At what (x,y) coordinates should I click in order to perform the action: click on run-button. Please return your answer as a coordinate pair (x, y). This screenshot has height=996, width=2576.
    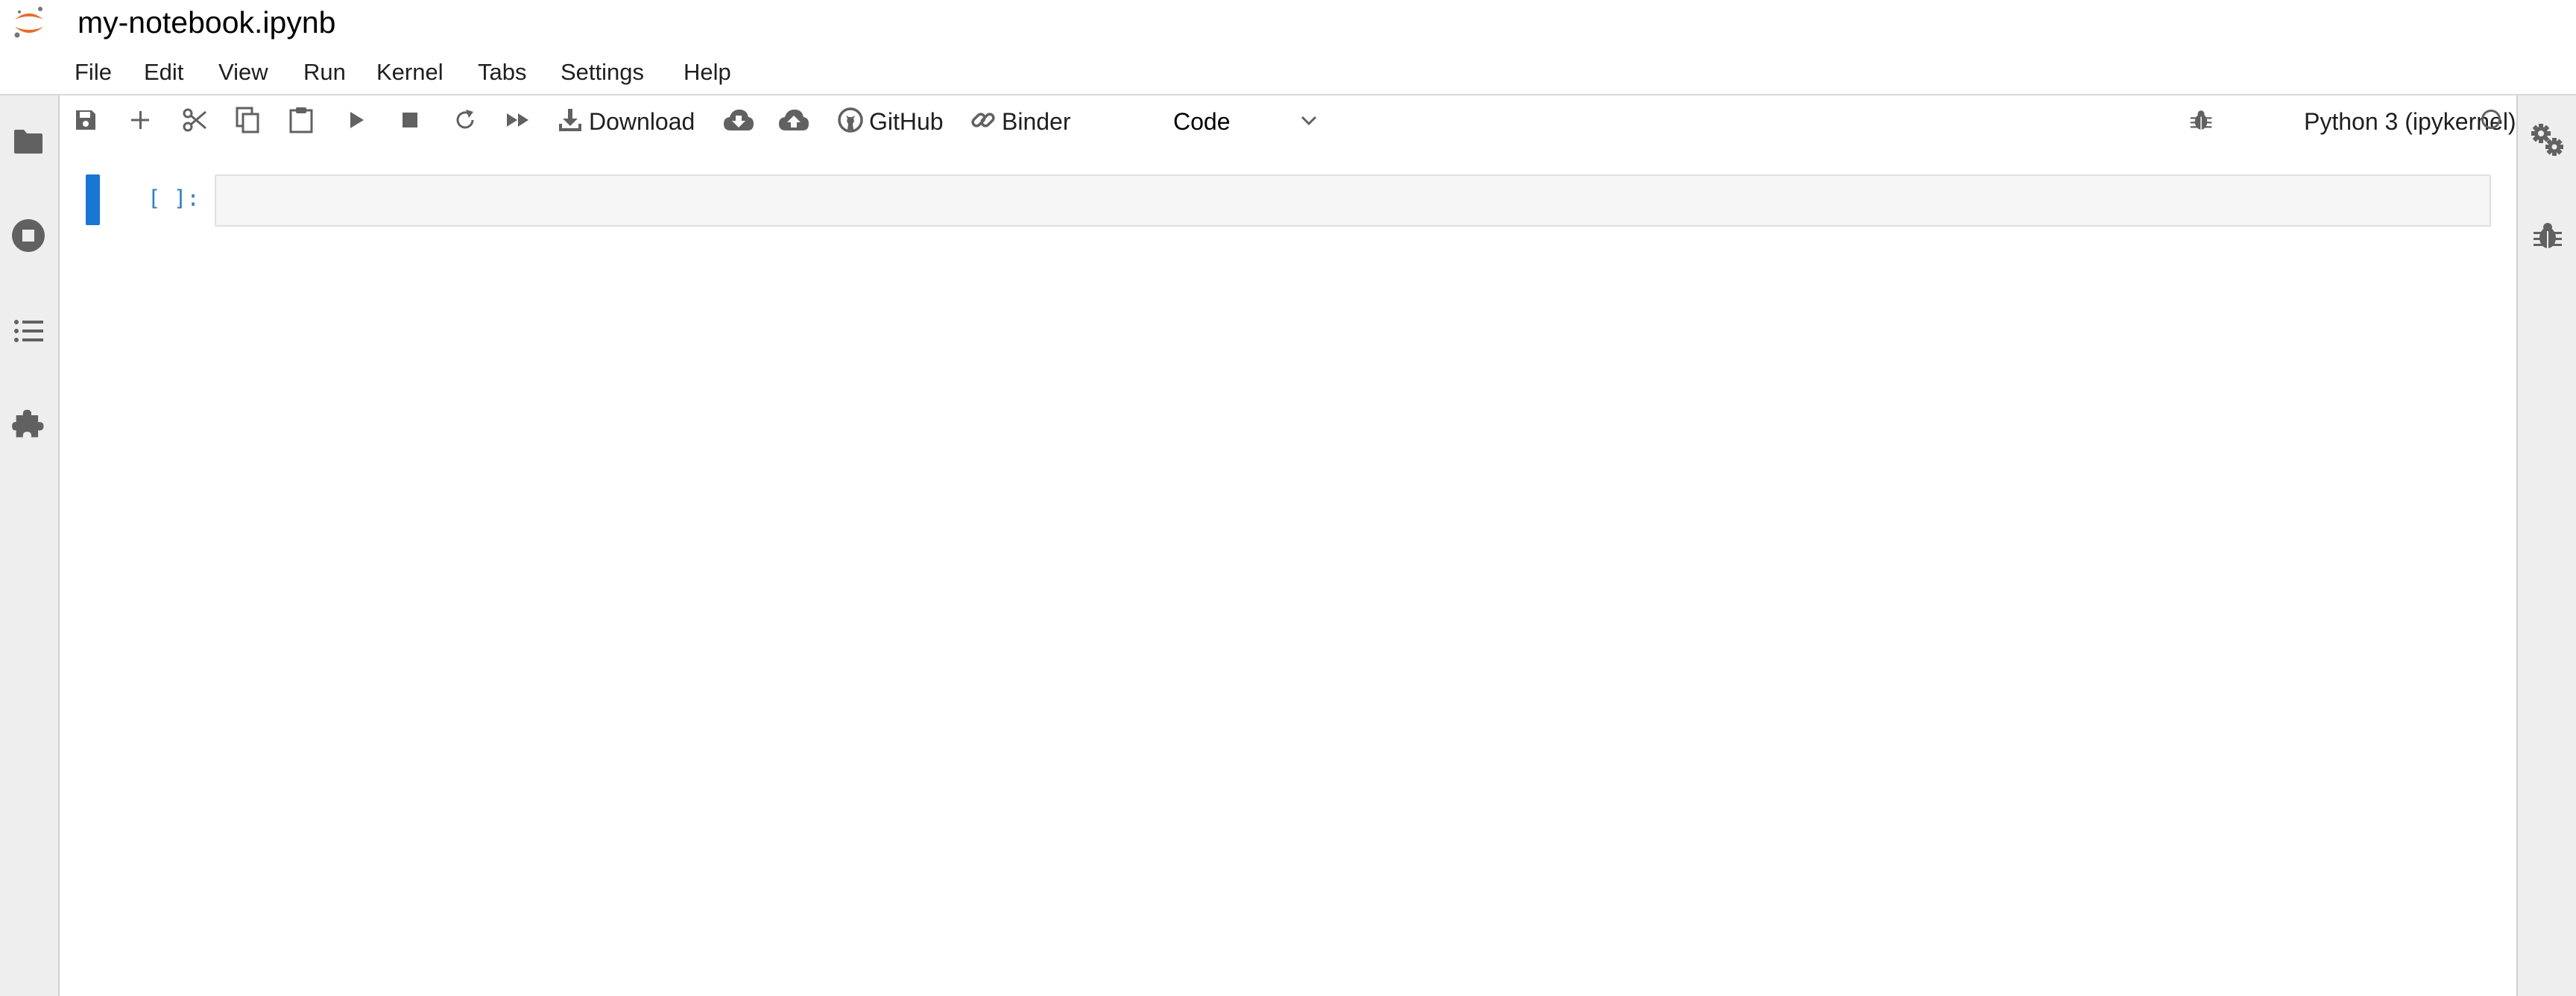
    Looking at the image, I should click on (356, 121).